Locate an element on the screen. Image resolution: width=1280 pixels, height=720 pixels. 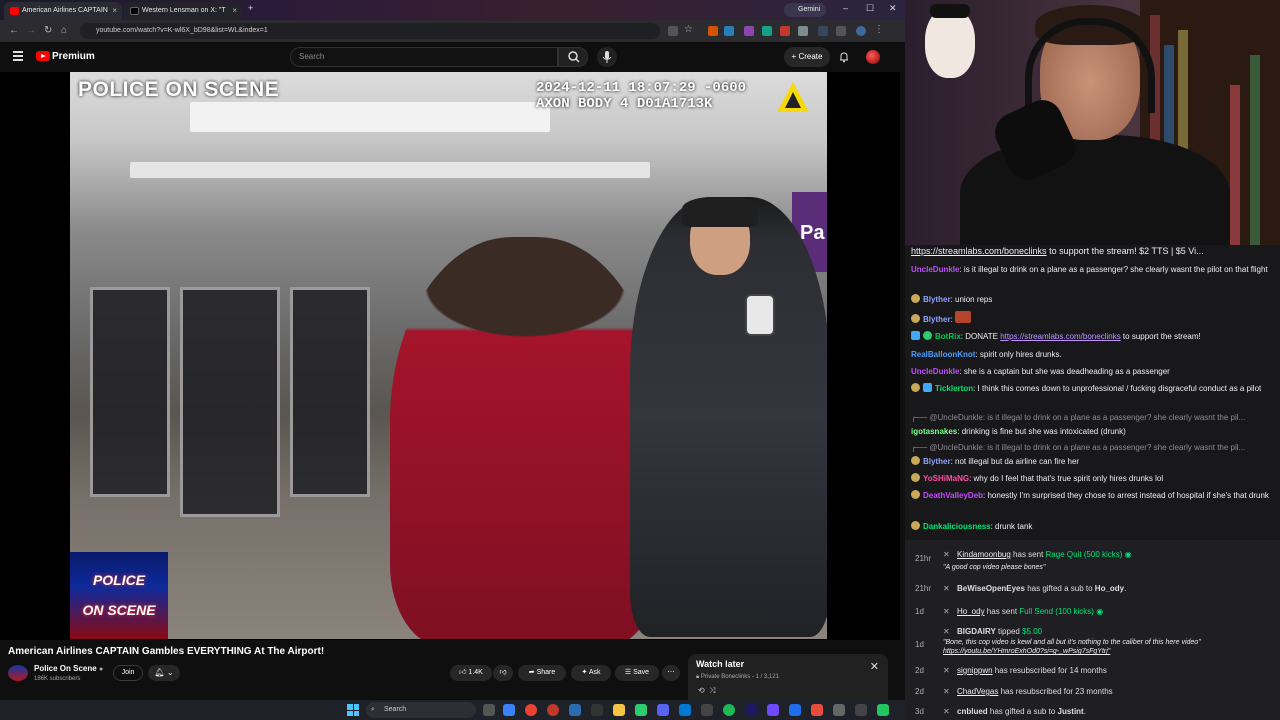
account-avatar is located at coordinates (873, 57).